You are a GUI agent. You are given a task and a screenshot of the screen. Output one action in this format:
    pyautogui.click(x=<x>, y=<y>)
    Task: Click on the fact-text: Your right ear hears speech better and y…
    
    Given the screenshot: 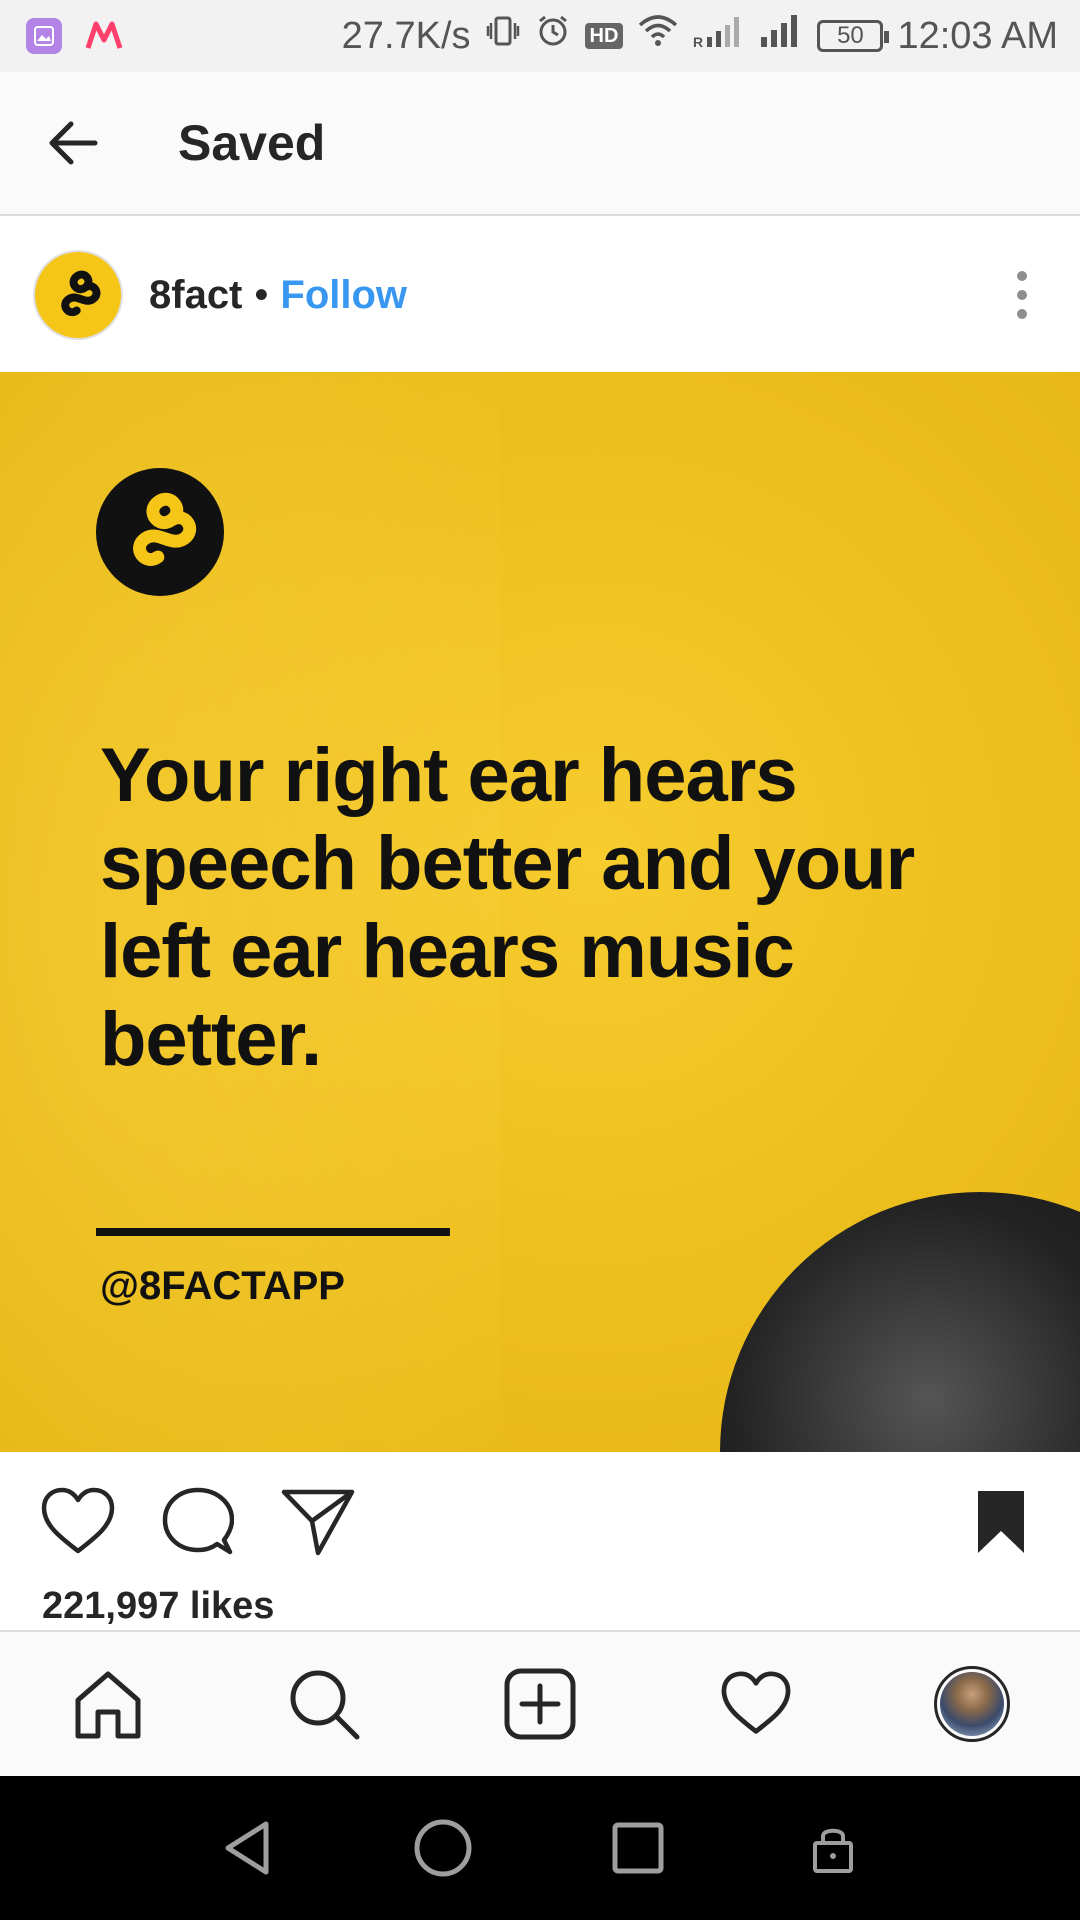 What is the action you would take?
    pyautogui.click(x=507, y=907)
    